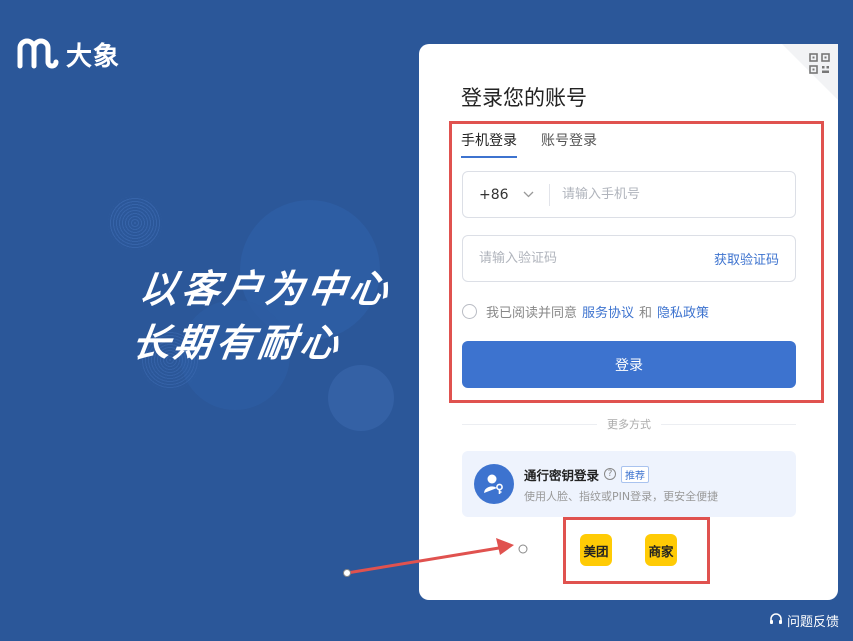 The width and height of the screenshot is (853, 641). I want to click on tab-phone-login: 手机登录, so click(489, 144).